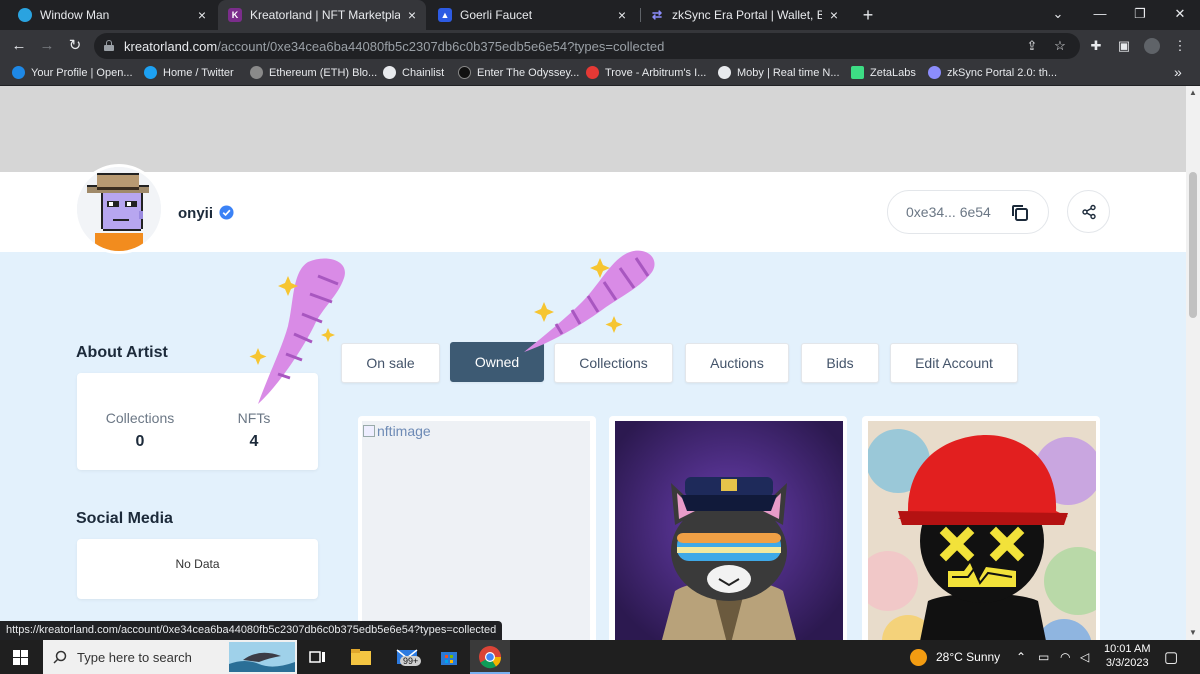  What do you see at coordinates (1180, 15) in the screenshot?
I see `close-window-icon: ✕` at bounding box center [1180, 15].